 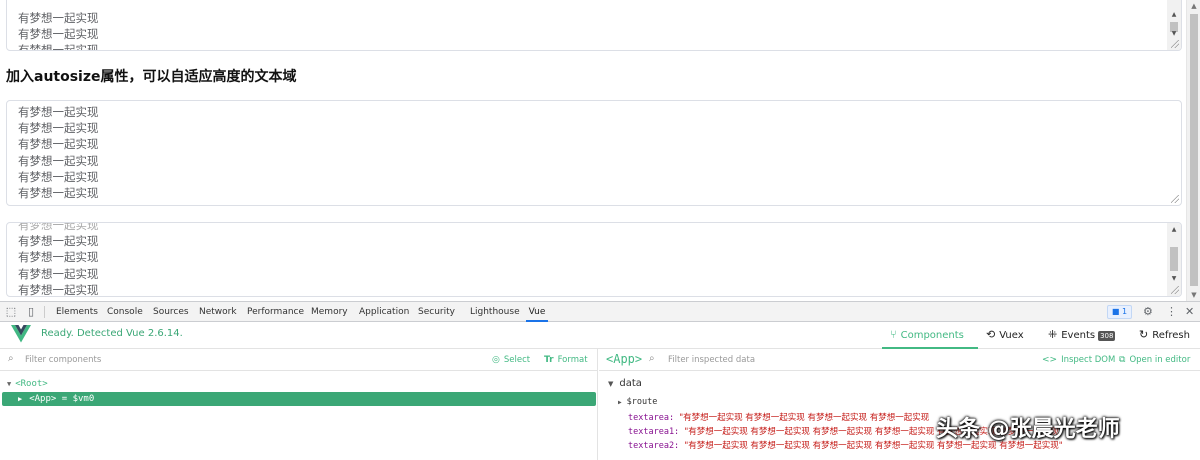 What do you see at coordinates (44, 312) in the screenshot?
I see `divider` at bounding box center [44, 312].